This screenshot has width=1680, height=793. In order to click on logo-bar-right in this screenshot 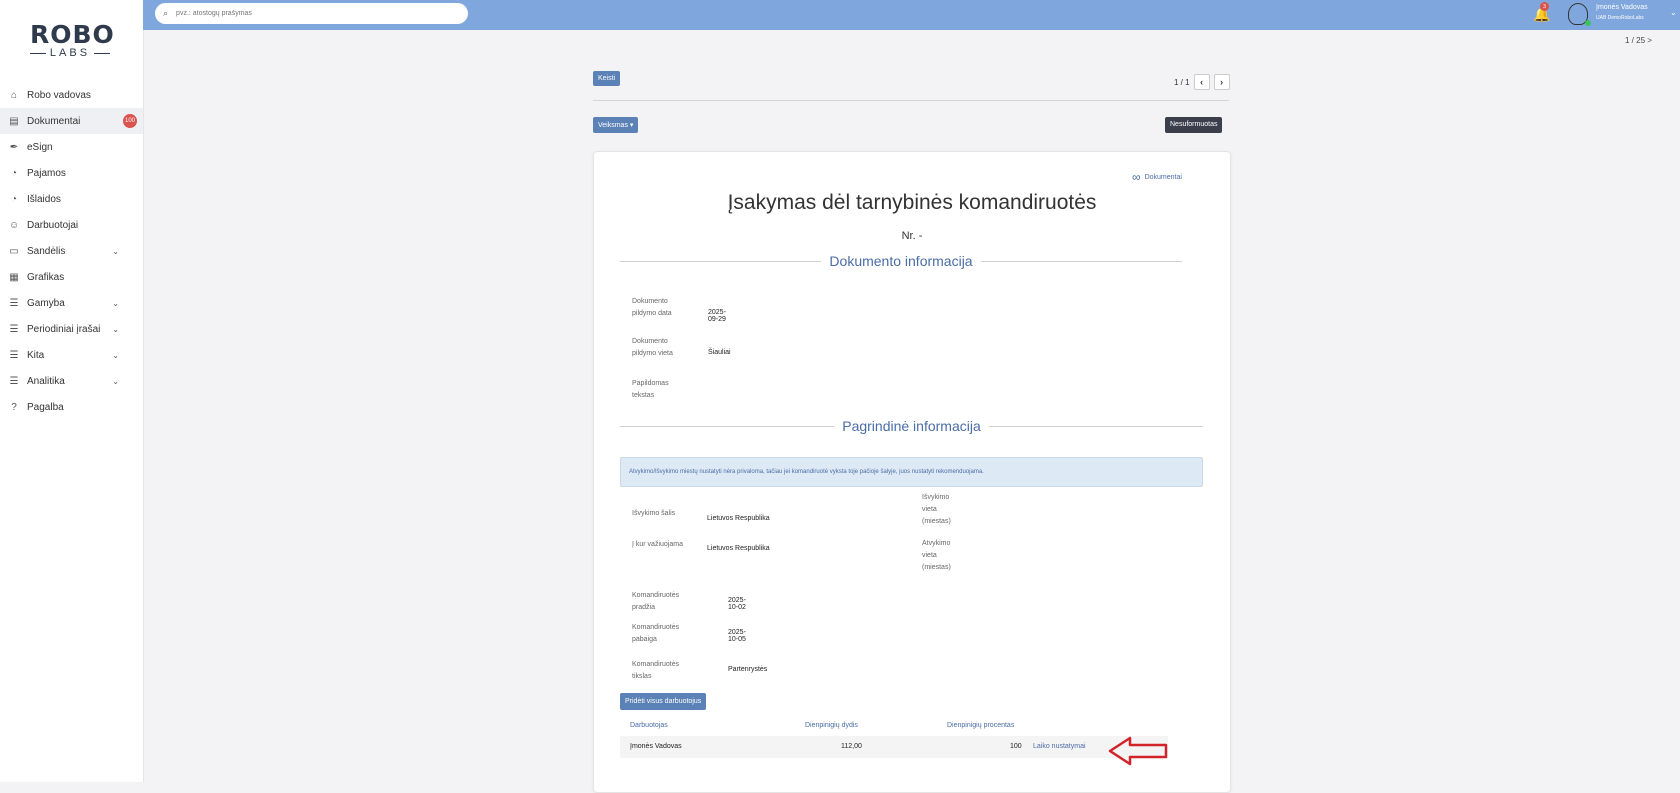, I will do `click(102, 53)`.